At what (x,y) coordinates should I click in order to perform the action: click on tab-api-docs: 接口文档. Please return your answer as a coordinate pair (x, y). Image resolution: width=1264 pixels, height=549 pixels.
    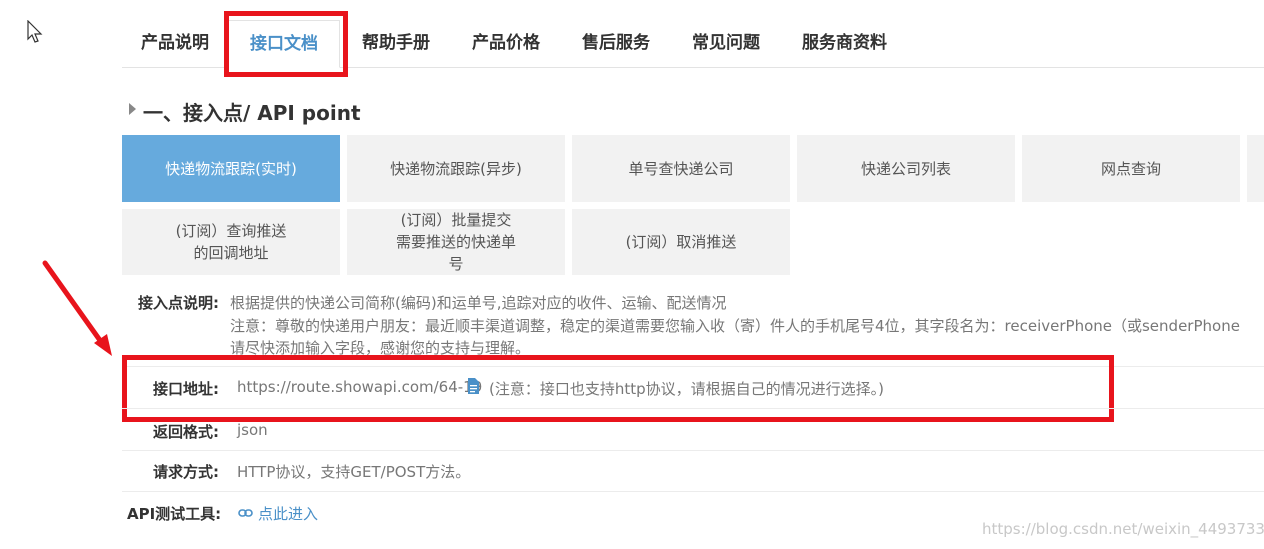
    Looking at the image, I should click on (284, 44).